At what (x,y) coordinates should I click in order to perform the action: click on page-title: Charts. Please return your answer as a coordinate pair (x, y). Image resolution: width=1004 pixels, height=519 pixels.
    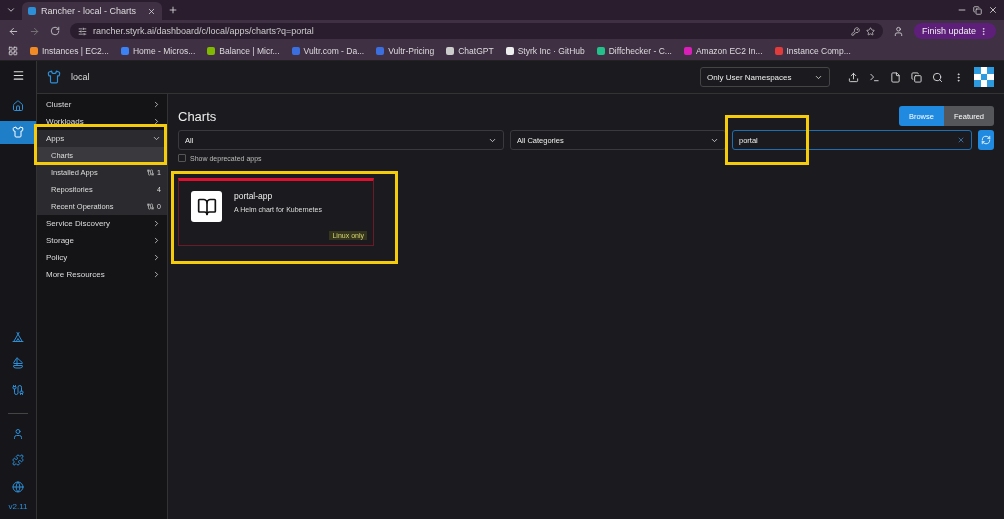
    Looking at the image, I should click on (197, 116).